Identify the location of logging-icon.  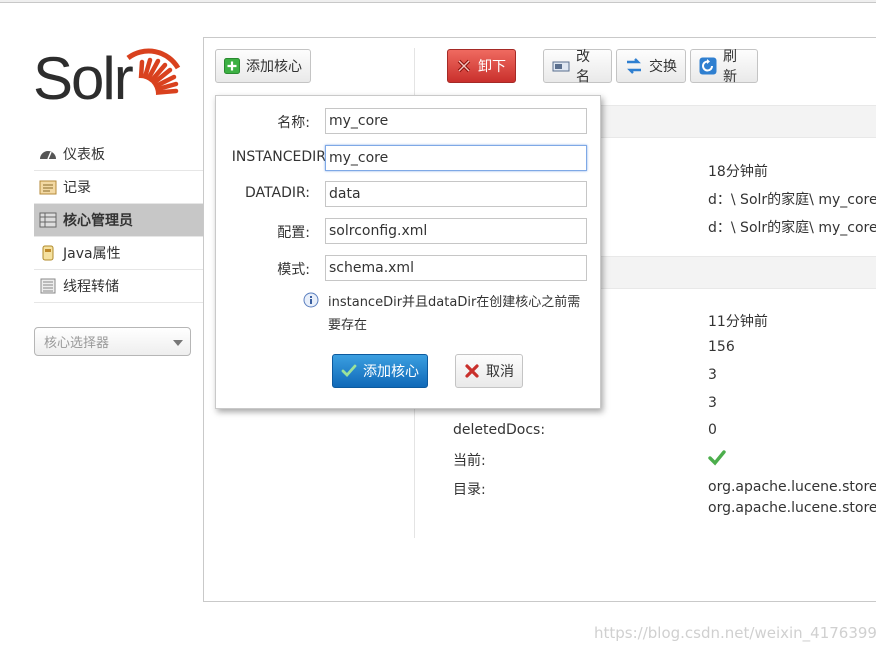
(48, 187).